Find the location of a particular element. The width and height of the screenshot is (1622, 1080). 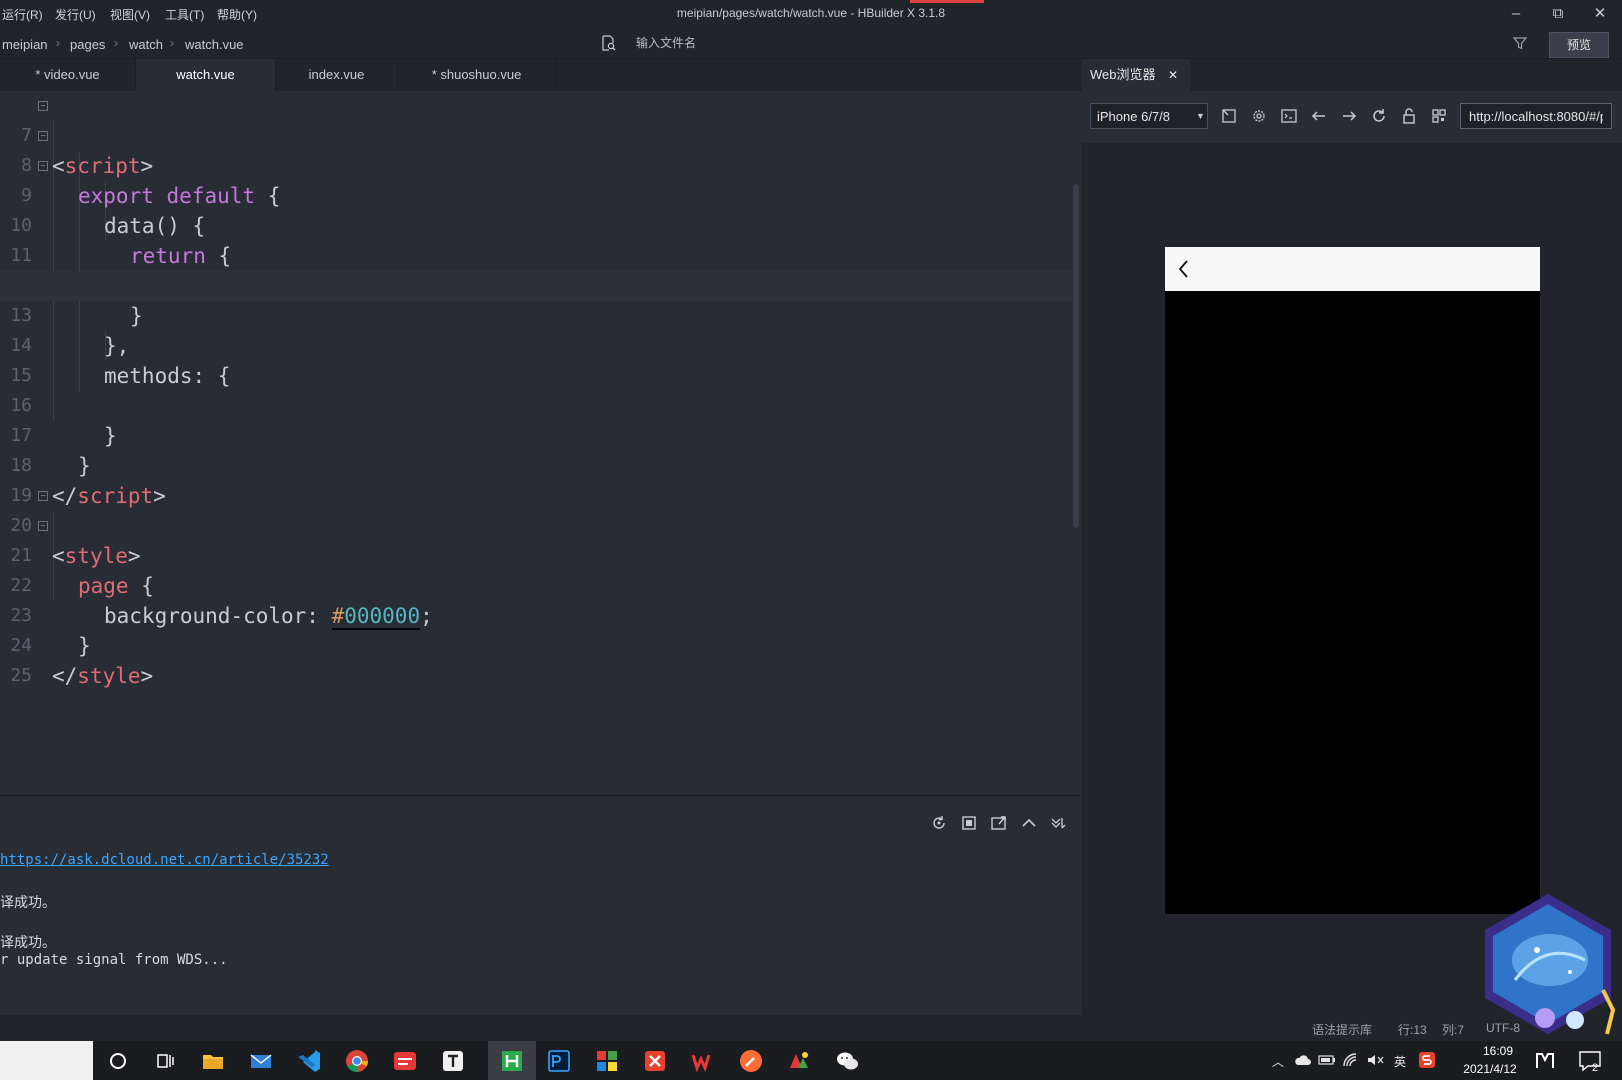

url-input is located at coordinates (1536, 116).